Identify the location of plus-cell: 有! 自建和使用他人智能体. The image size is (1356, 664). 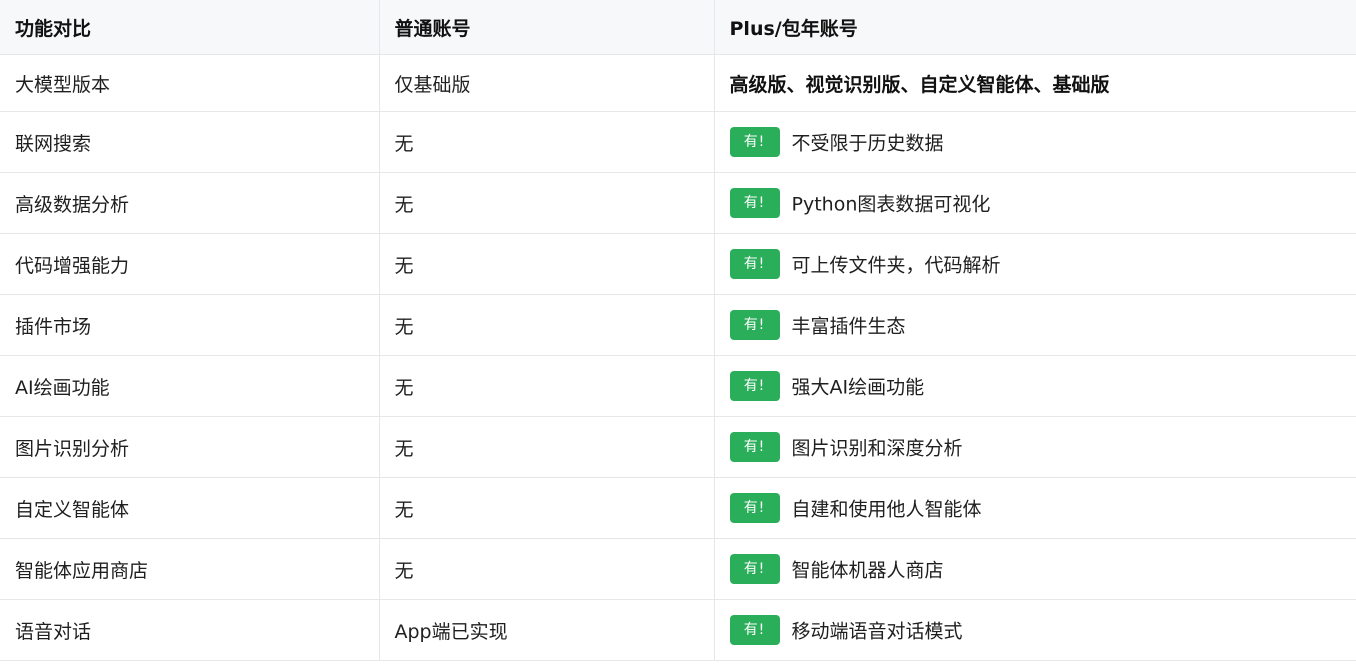
(1035, 508).